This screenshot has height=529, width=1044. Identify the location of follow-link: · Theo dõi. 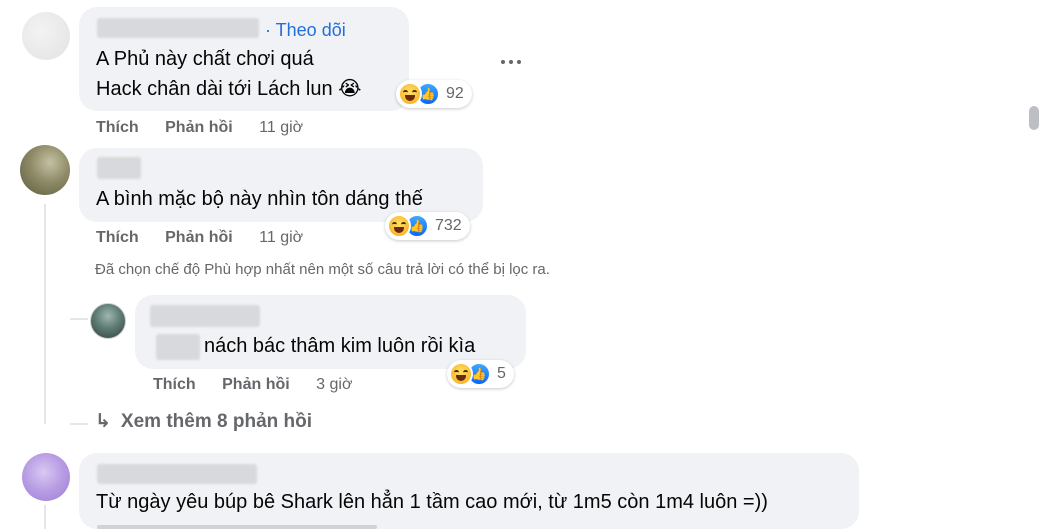
(305, 30).